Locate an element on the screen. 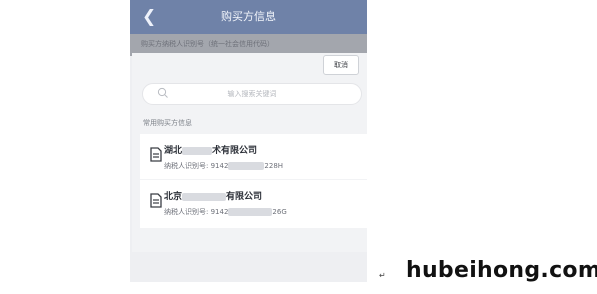 This screenshot has height=294, width=597. page-title: 购买方信息 is located at coordinates (248, 16).